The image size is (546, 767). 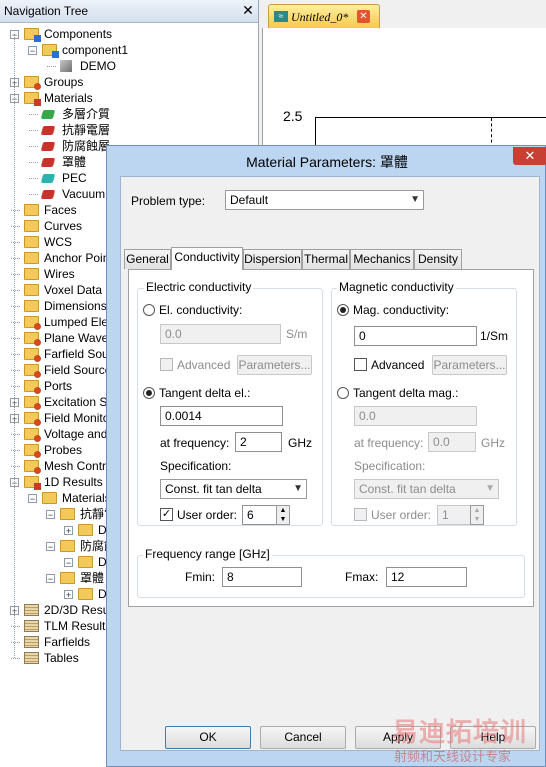 What do you see at coordinates (129, 50) in the screenshot?
I see `tree-item: − component1` at bounding box center [129, 50].